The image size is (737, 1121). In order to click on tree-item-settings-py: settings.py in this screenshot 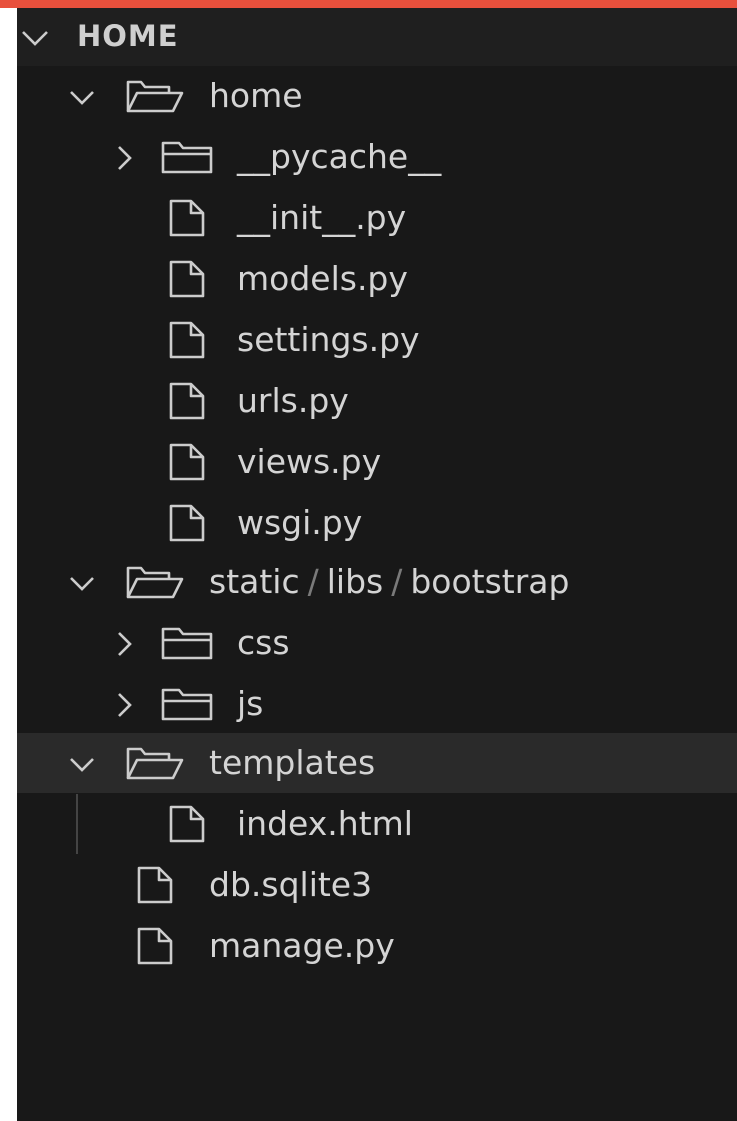, I will do `click(377, 340)`.